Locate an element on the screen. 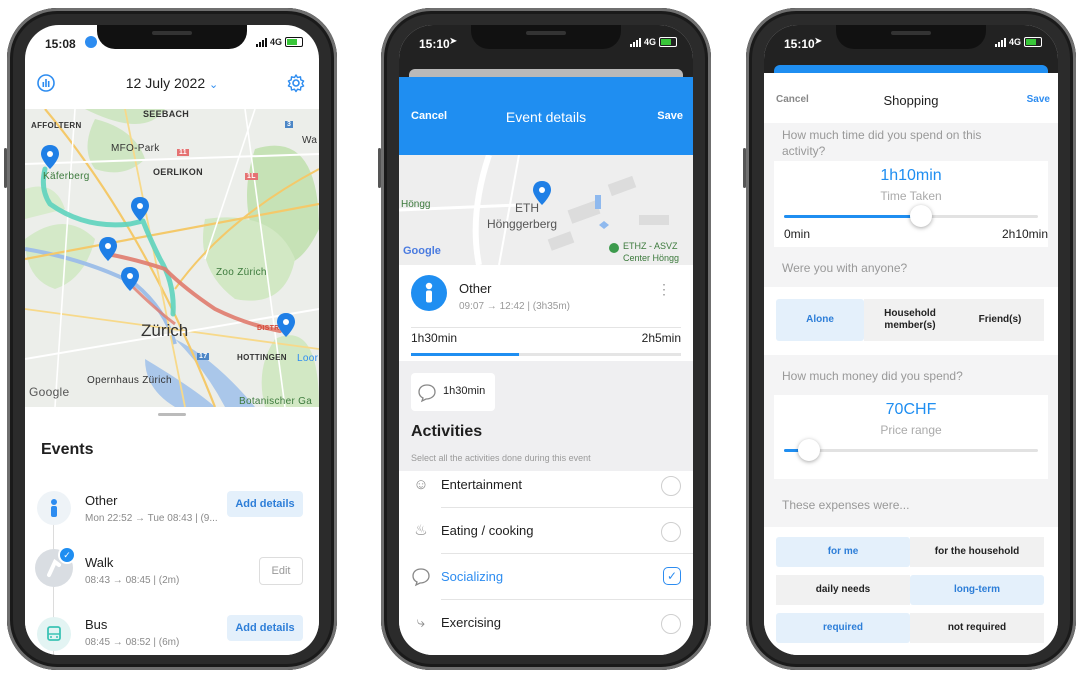  time-slider is located at coordinates (911, 216).